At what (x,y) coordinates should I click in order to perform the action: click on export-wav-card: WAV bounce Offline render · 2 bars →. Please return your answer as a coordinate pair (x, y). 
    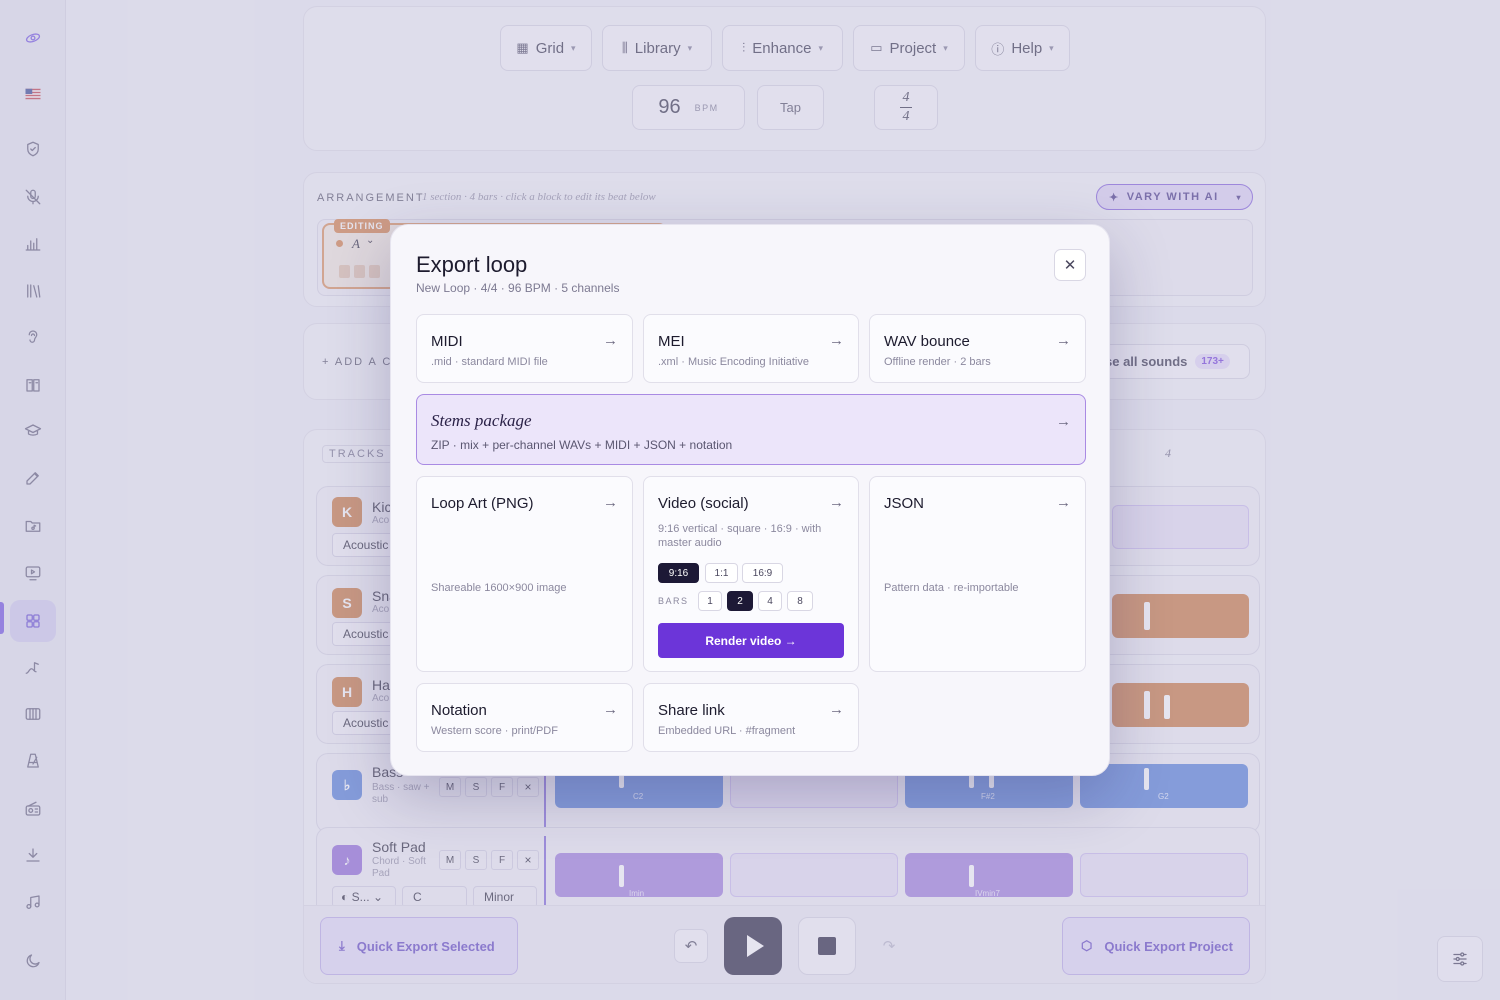
    Looking at the image, I should click on (977, 348).